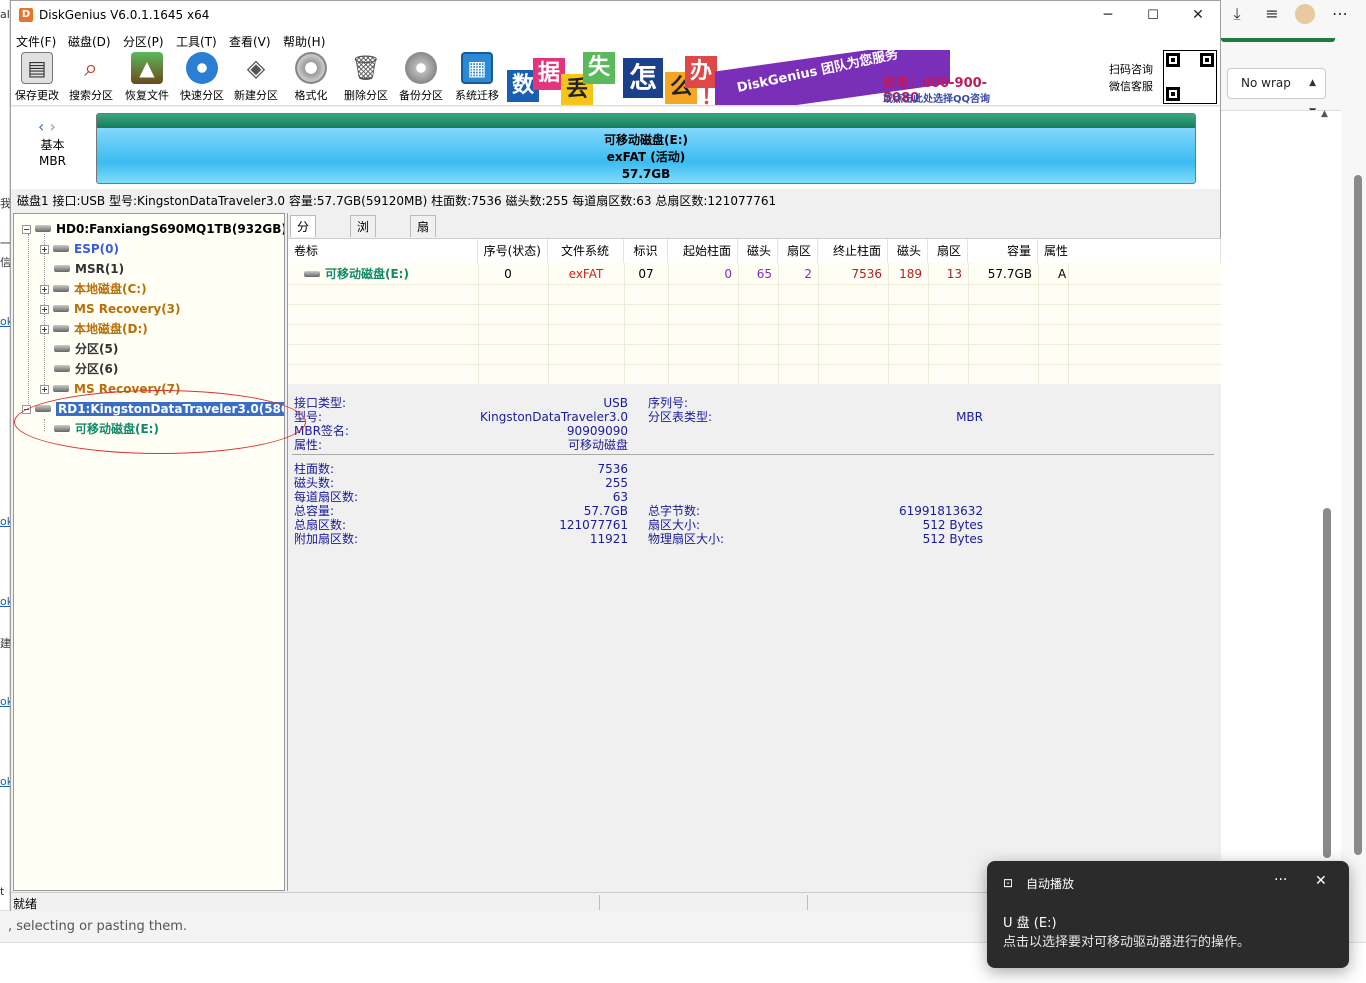 The image size is (1366, 983). What do you see at coordinates (1003, 251) in the screenshot?
I see `column-header: 容量` at bounding box center [1003, 251].